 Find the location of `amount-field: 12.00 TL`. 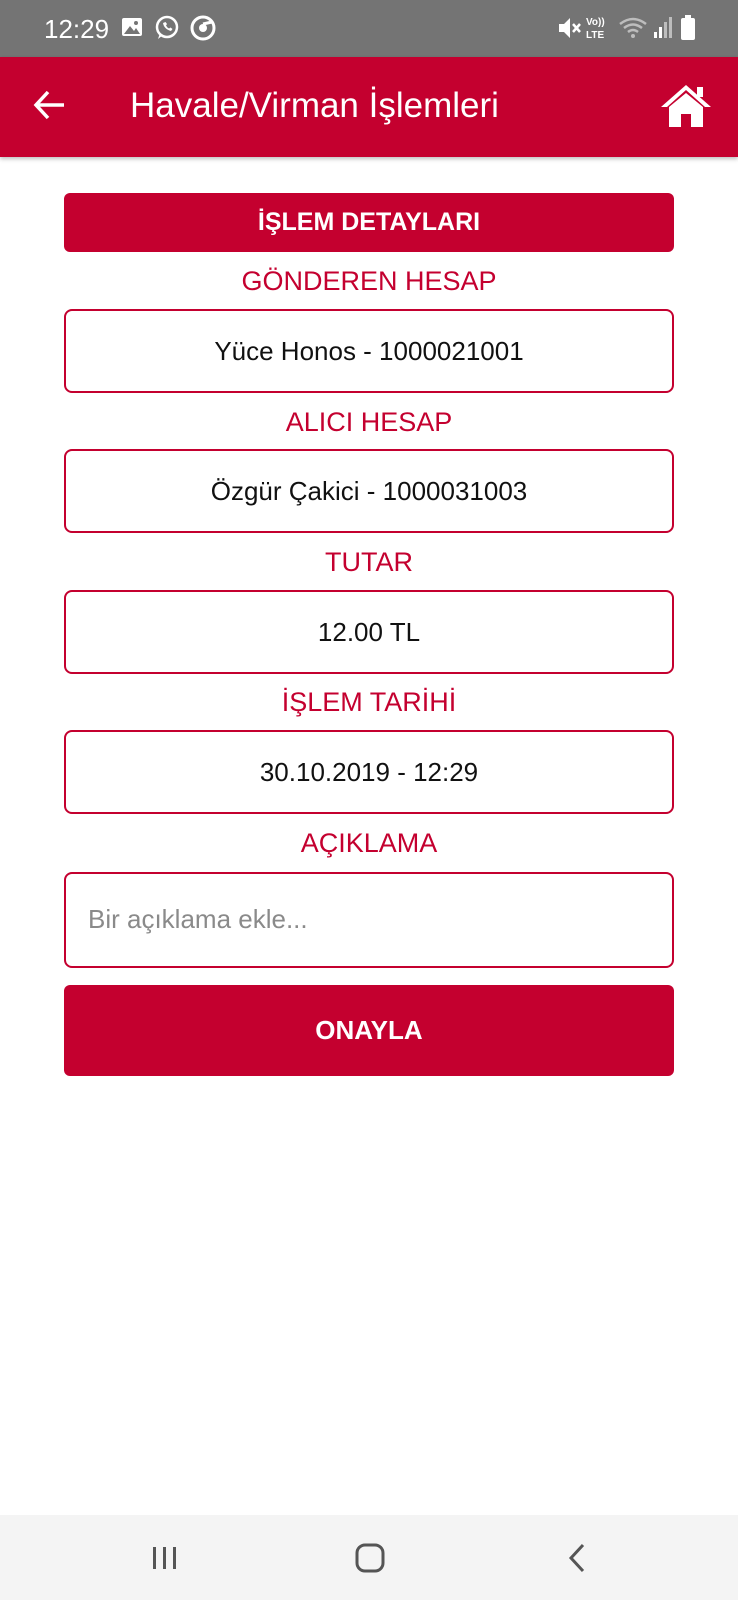

amount-field: 12.00 TL is located at coordinates (369, 632).